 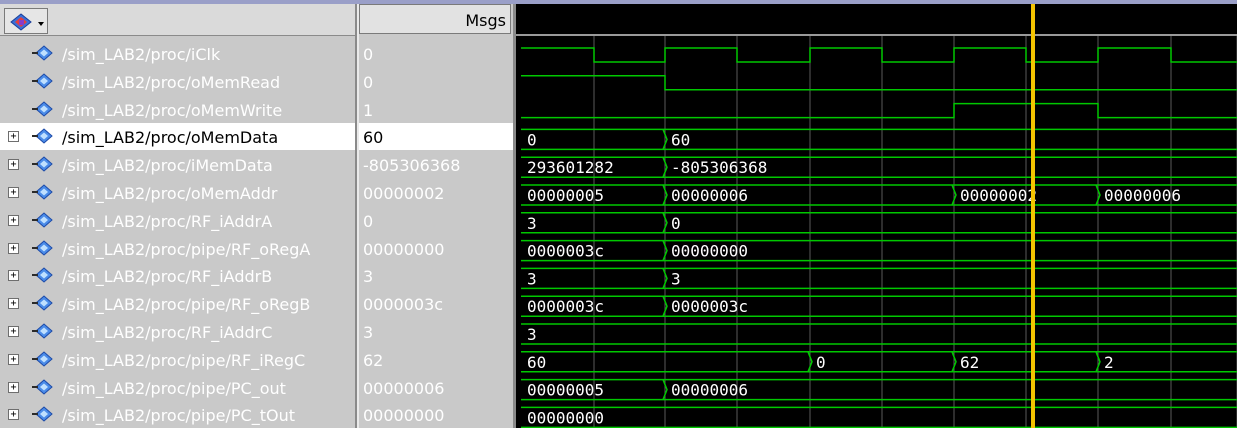 What do you see at coordinates (435, 19) in the screenshot?
I see `values-header: Msgs` at bounding box center [435, 19].